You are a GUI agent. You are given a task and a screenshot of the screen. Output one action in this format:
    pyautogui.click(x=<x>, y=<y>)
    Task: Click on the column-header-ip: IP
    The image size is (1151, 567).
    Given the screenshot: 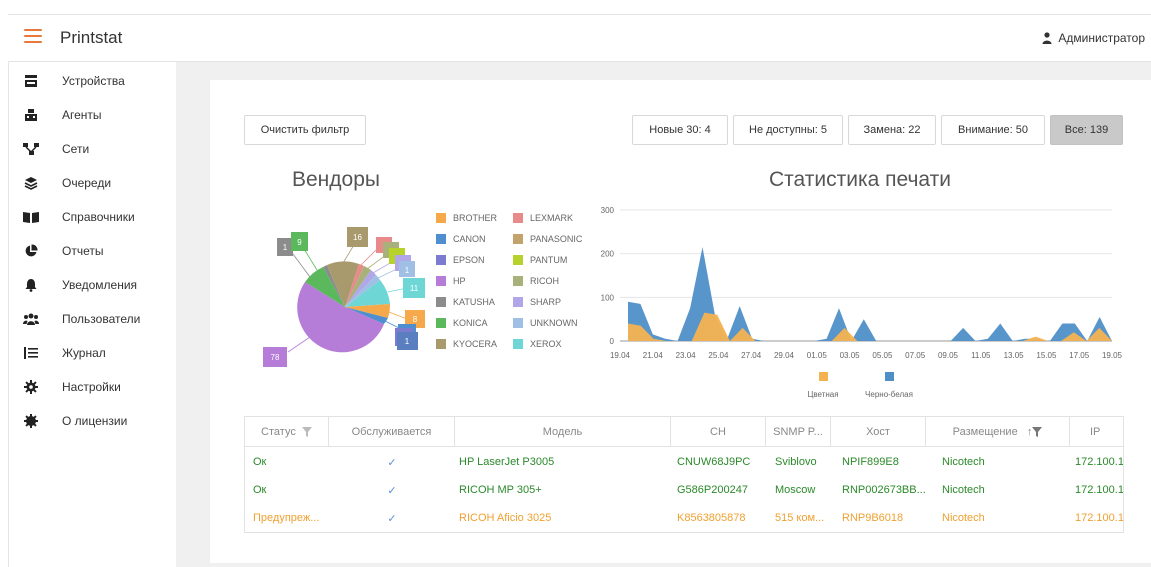 What is the action you would take?
    pyautogui.click(x=1096, y=431)
    